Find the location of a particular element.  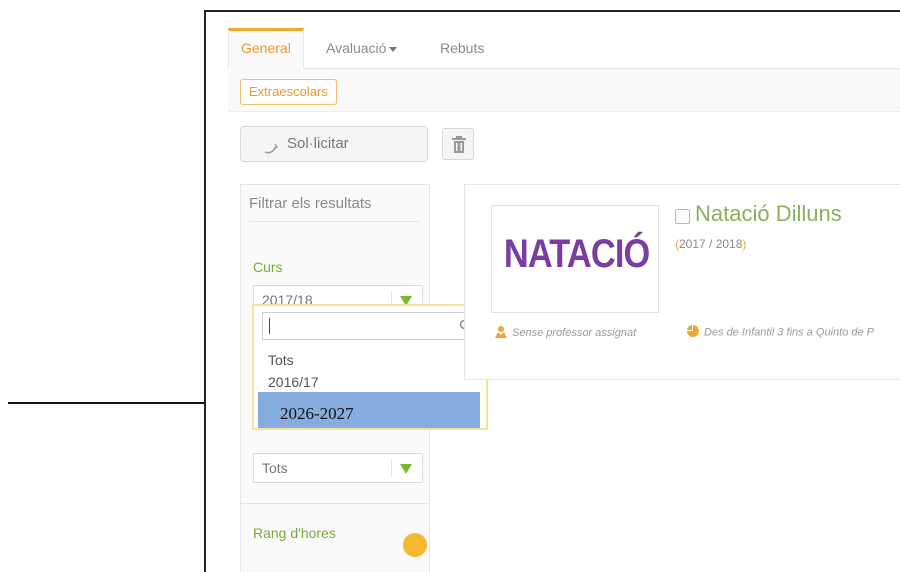

select-separator is located at coordinates (391, 468).